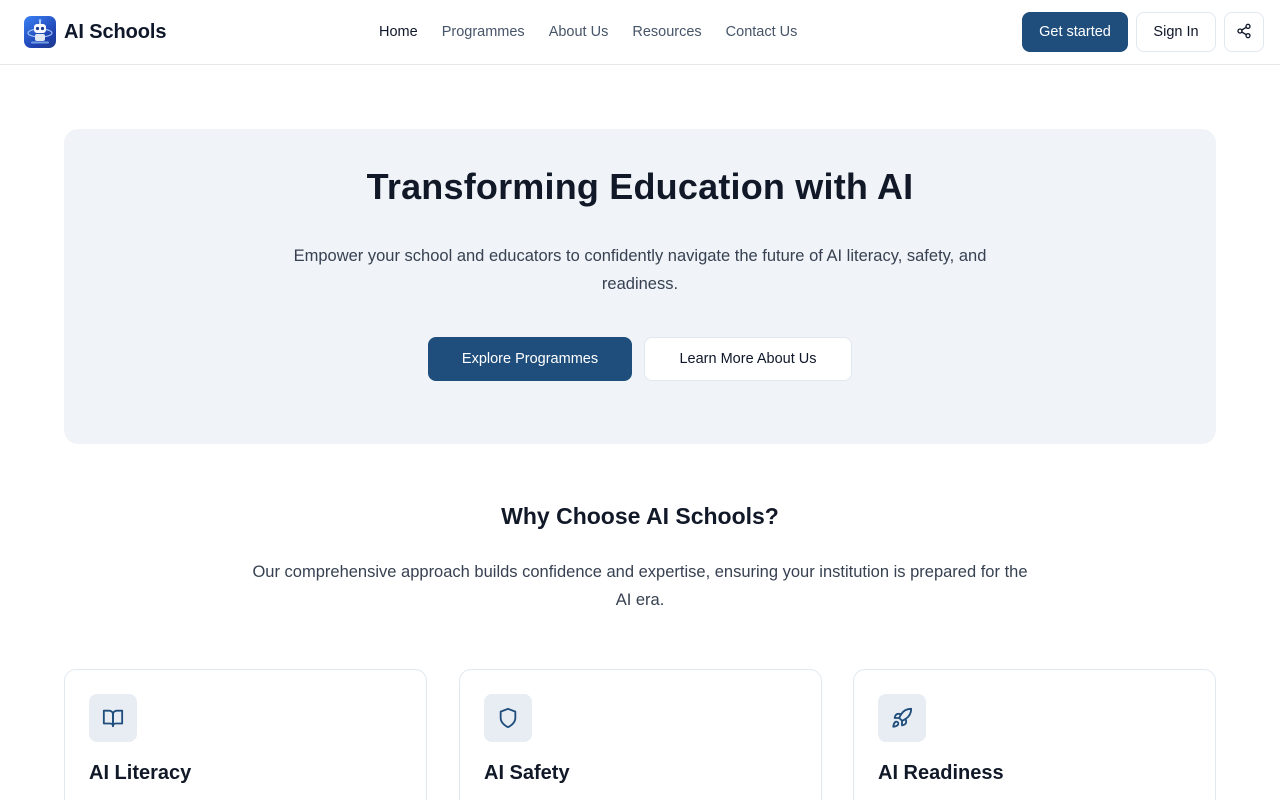  Describe the element at coordinates (1176, 32) in the screenshot. I see `sign-in-button: Sign In` at that location.